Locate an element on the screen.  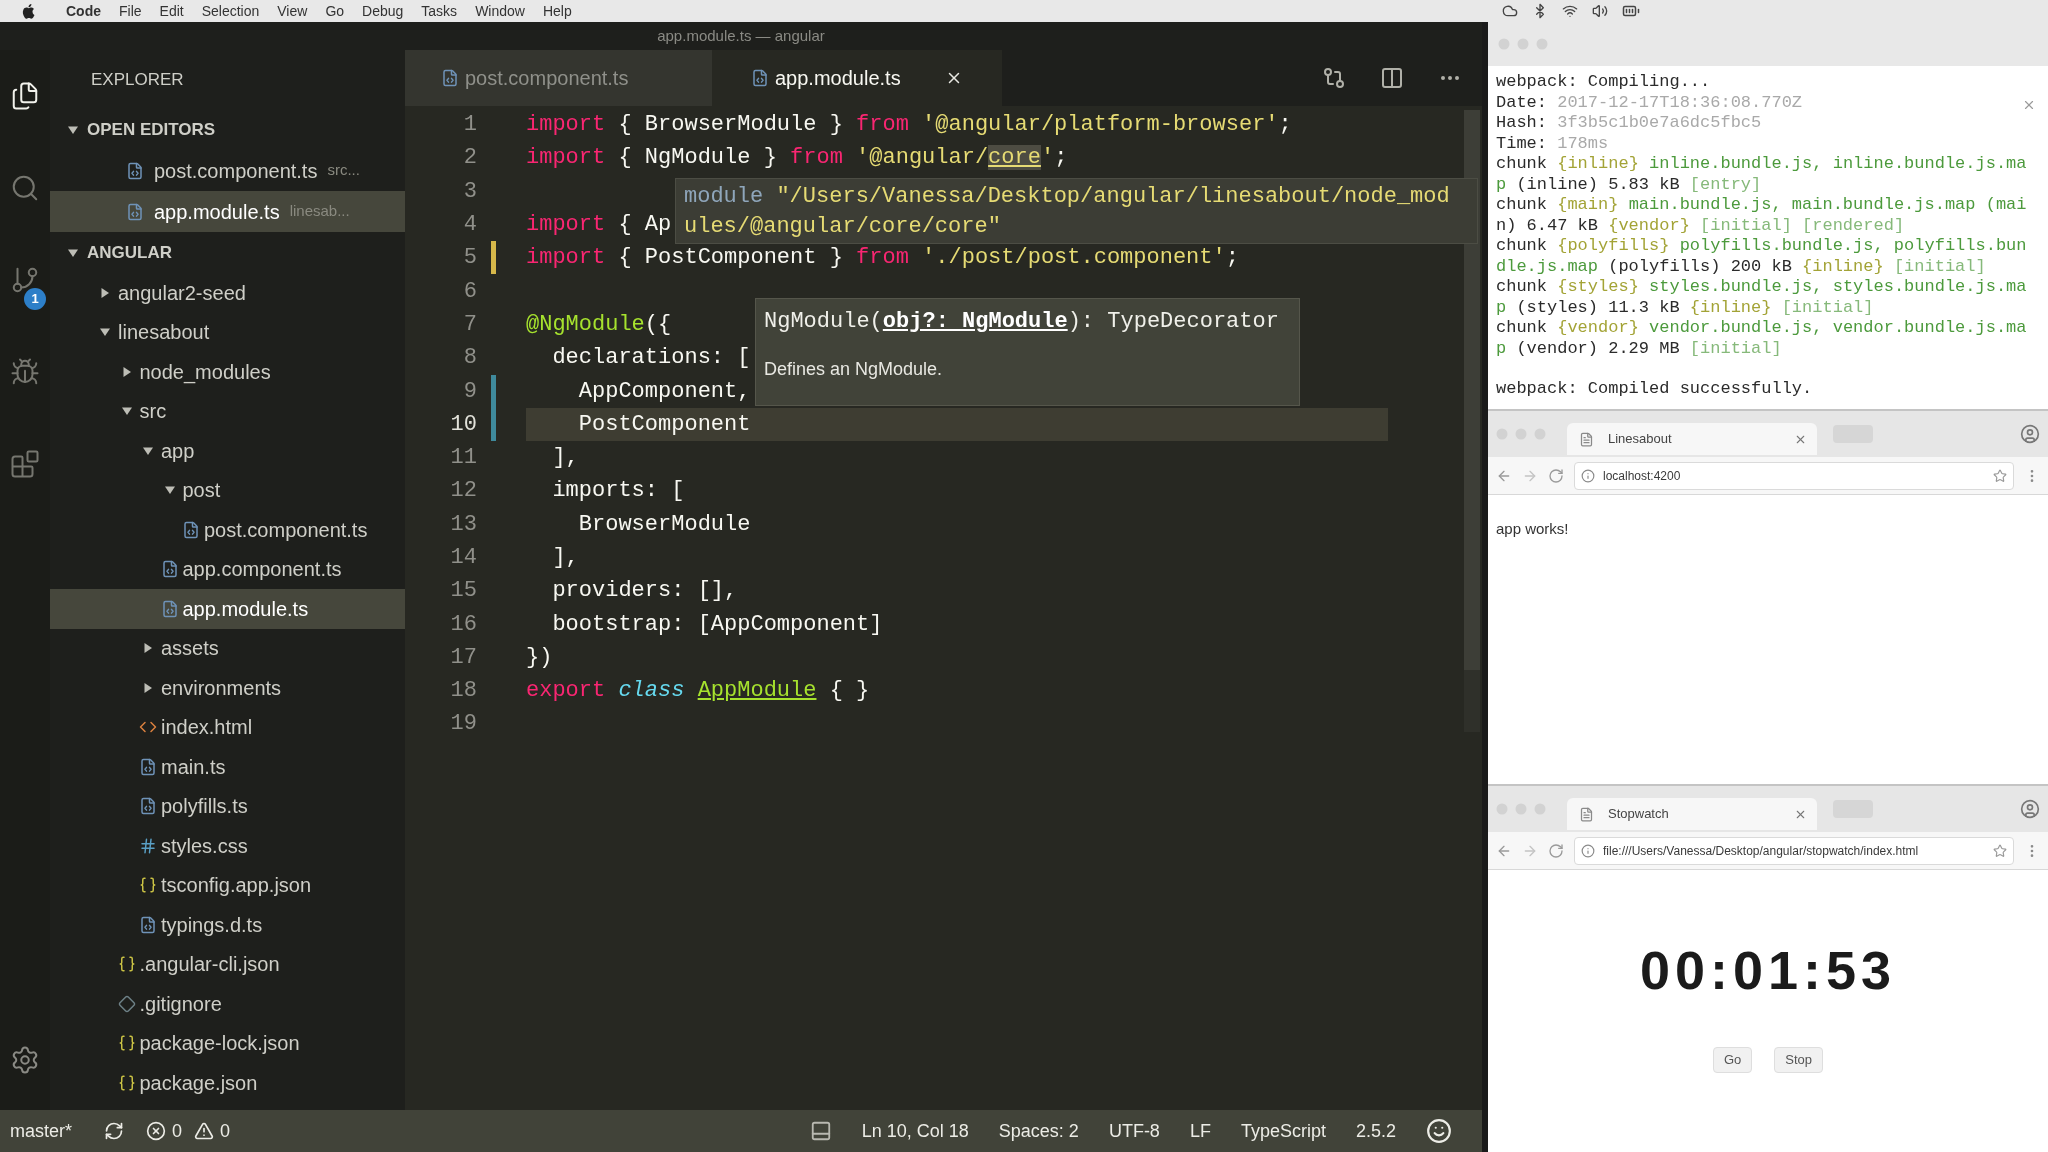
section-header: OPEN EDITORS is located at coordinates (227, 129).